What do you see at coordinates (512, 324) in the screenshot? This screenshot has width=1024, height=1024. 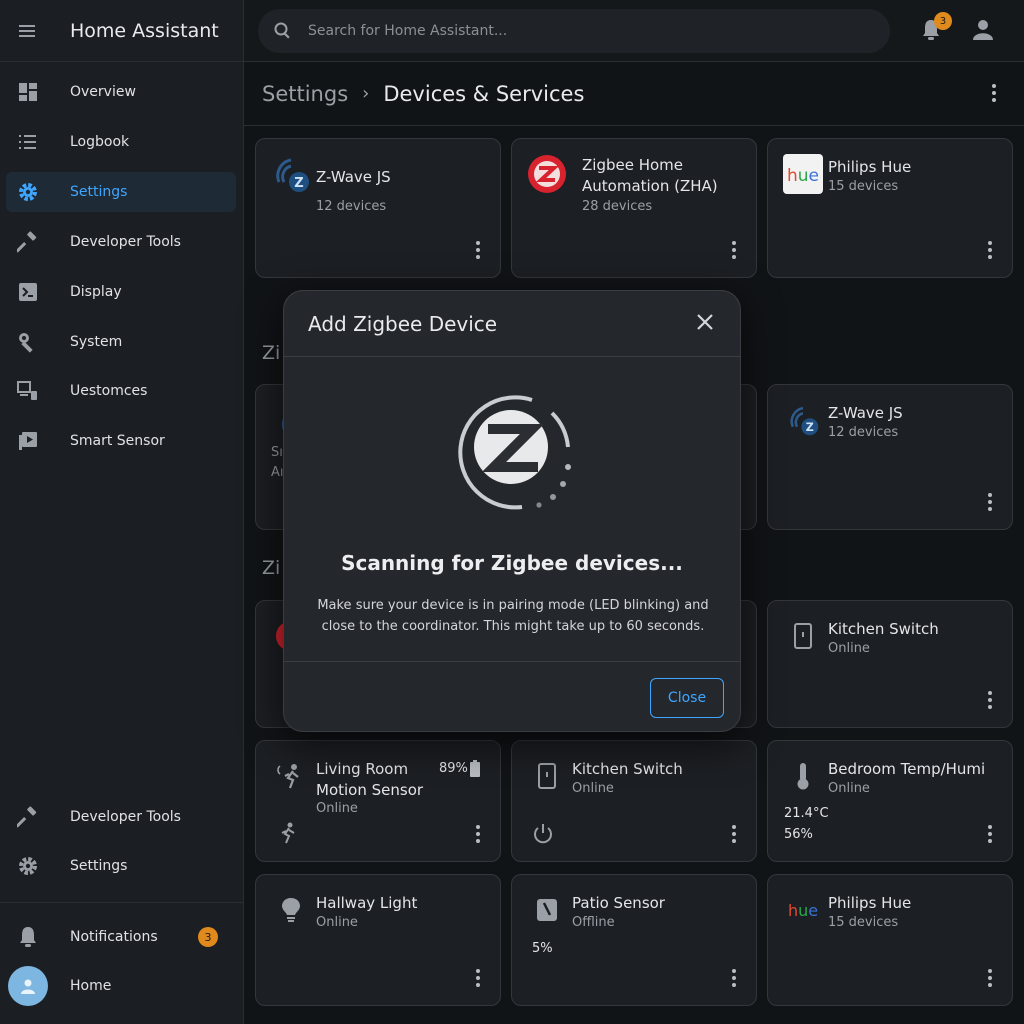 I see `dialog-header: Add Zigbee Device` at bounding box center [512, 324].